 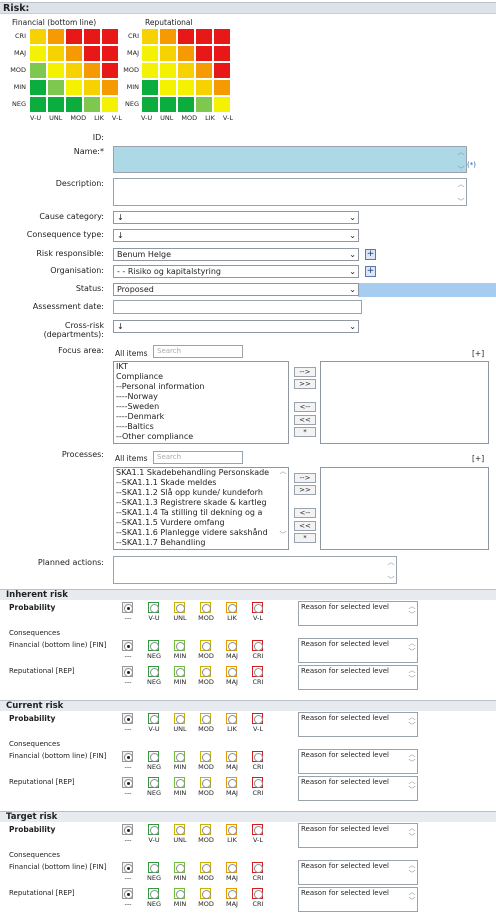 I want to click on current-risk-financial-option-none, so click(x=127, y=756).